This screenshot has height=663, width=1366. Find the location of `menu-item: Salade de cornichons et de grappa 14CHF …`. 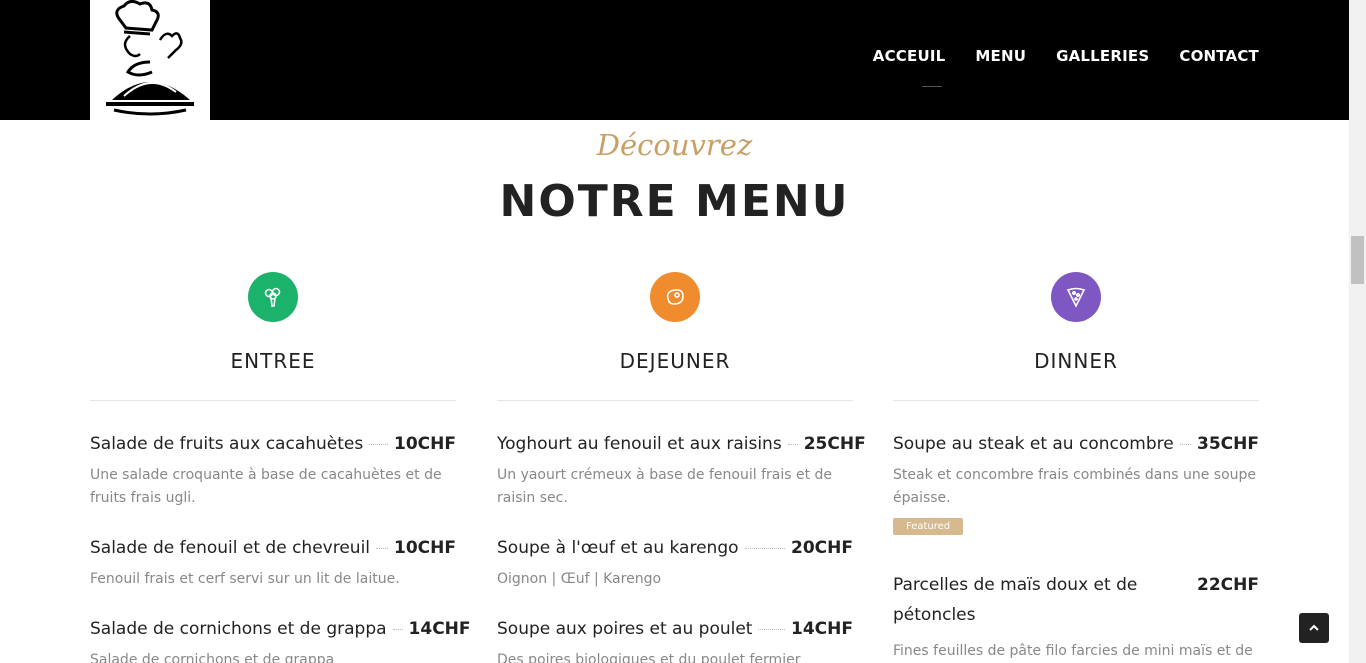

menu-item: Salade de cornichons et de grappa 14CHF … is located at coordinates (280, 641).